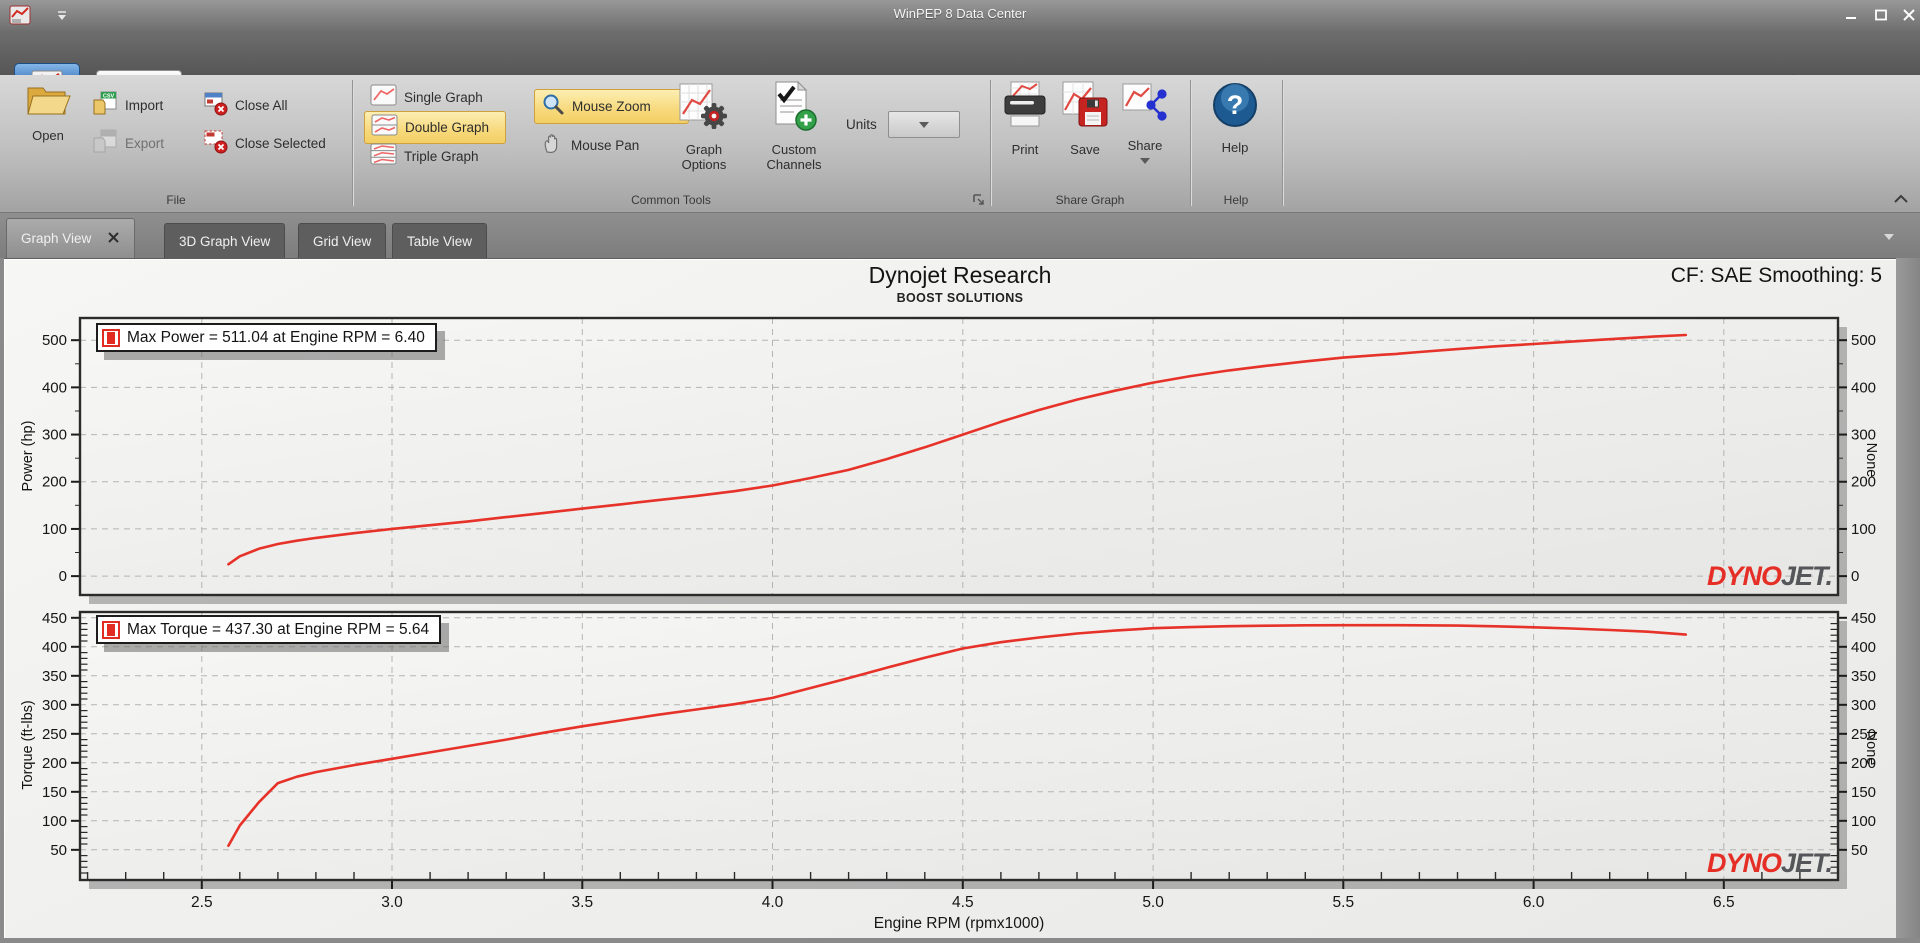 This screenshot has height=943, width=1920. I want to click on power-legend: Max Power = 511.04 at Engine RPM = 6.40, so click(266, 337).